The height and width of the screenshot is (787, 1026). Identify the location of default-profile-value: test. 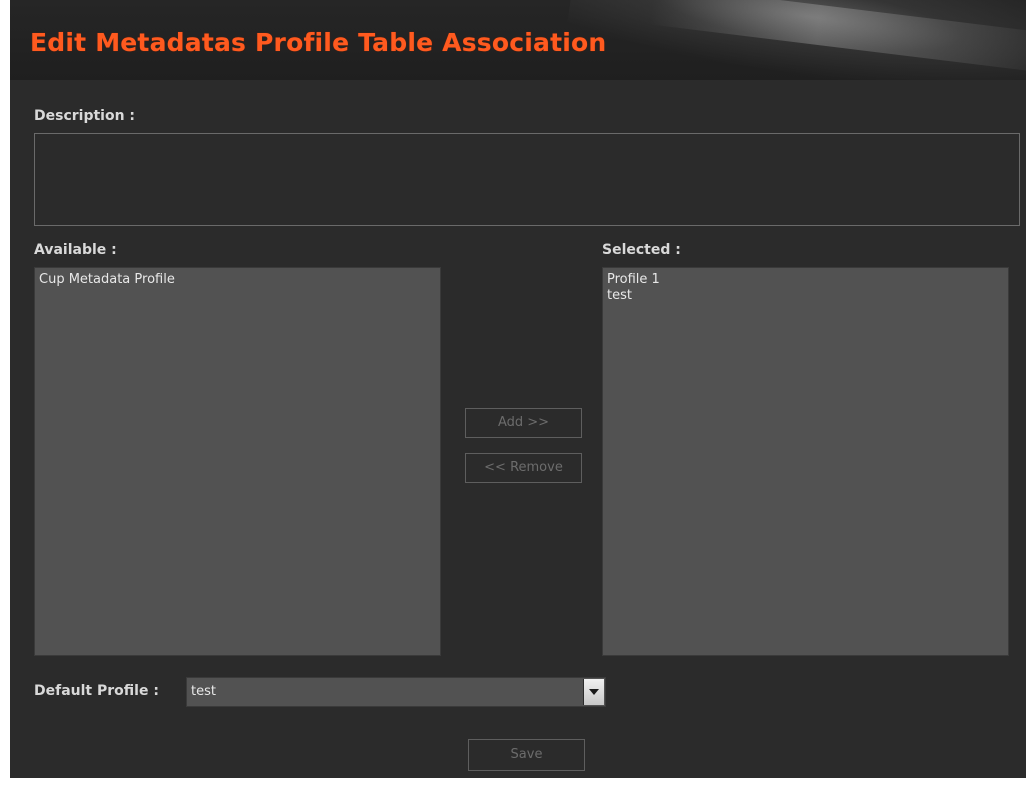
(203, 691).